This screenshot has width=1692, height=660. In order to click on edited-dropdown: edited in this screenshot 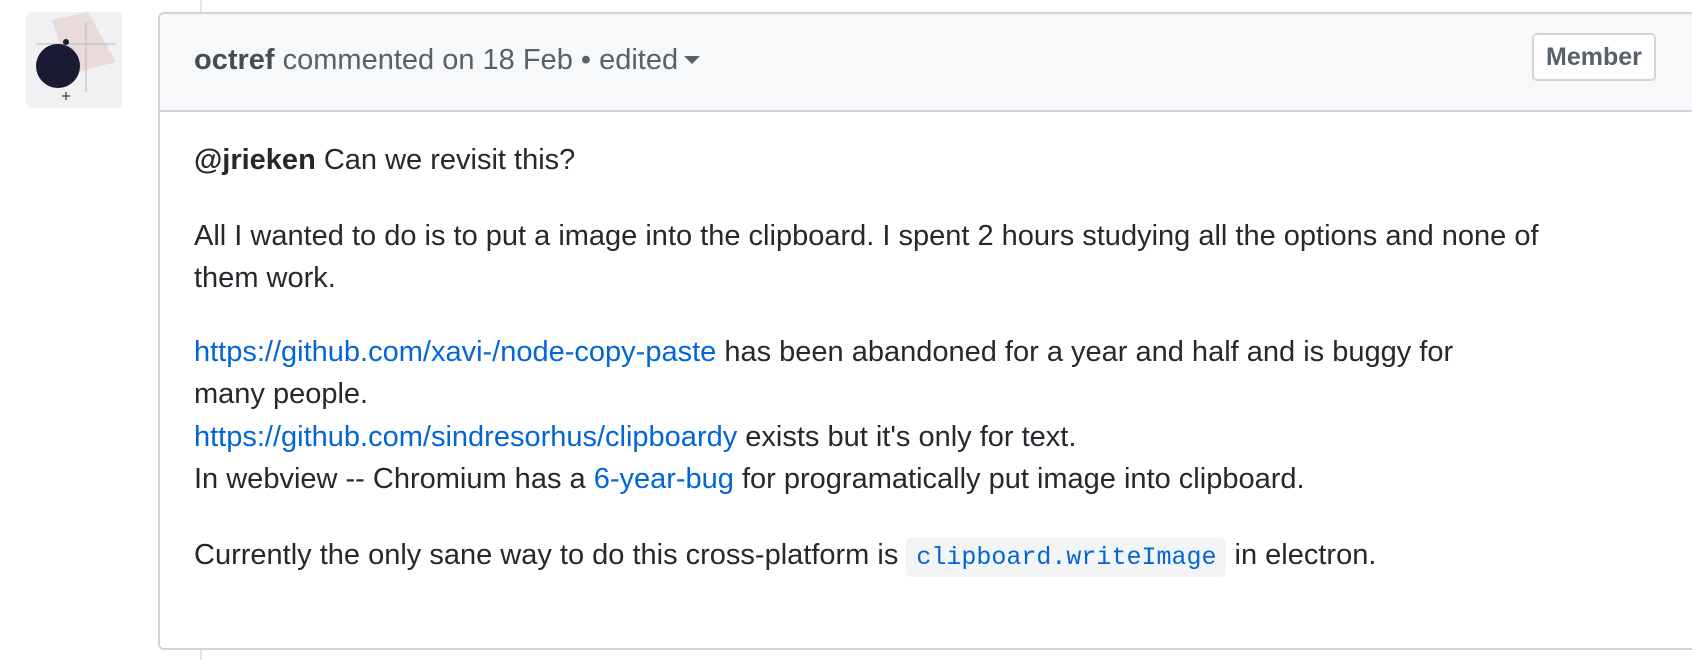, I will do `click(650, 60)`.